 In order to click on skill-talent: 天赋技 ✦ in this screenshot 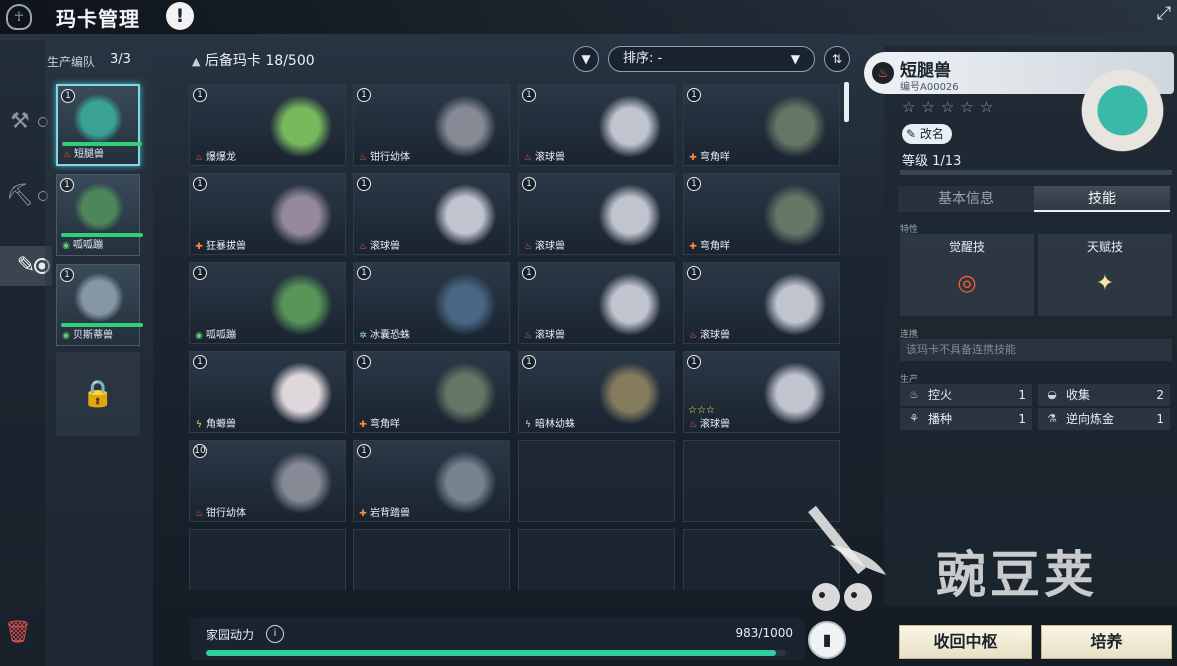, I will do `click(1105, 275)`.